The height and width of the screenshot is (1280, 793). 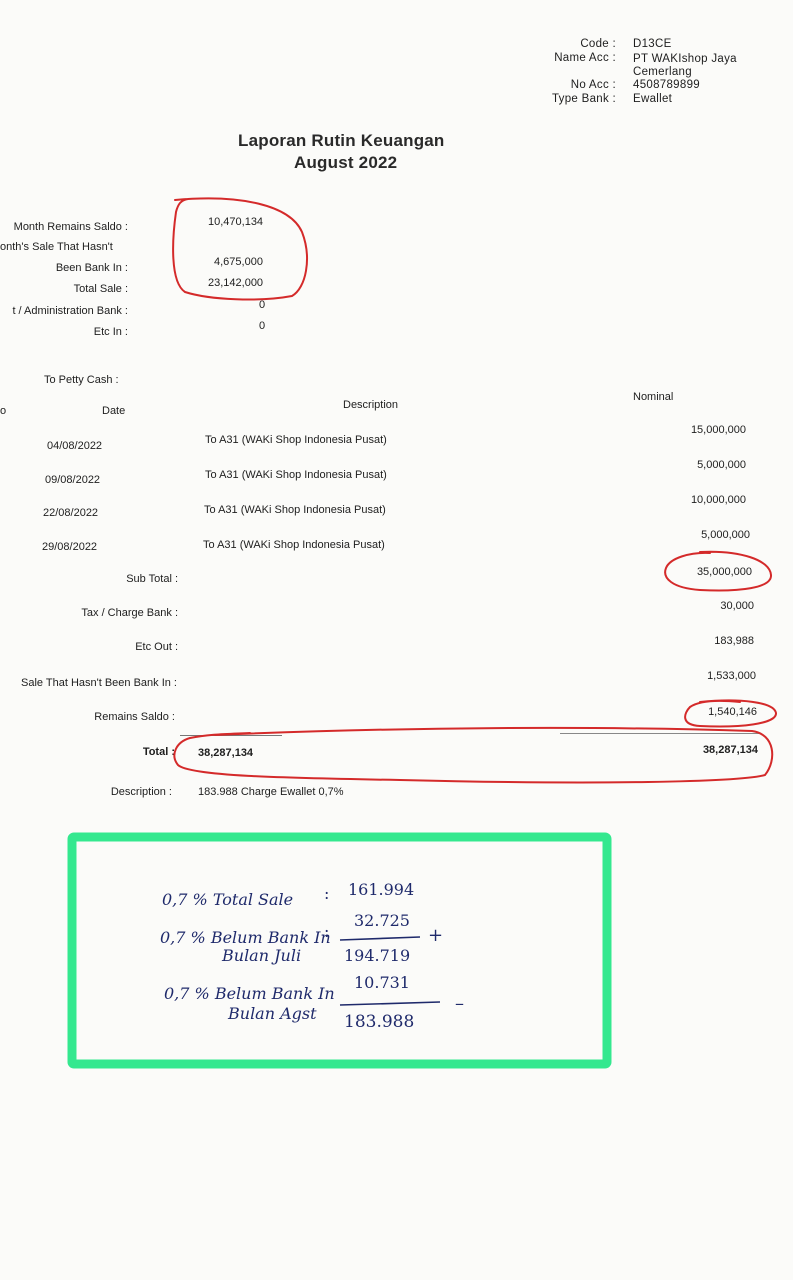 I want to click on hand-plus: +, so click(x=436, y=935).